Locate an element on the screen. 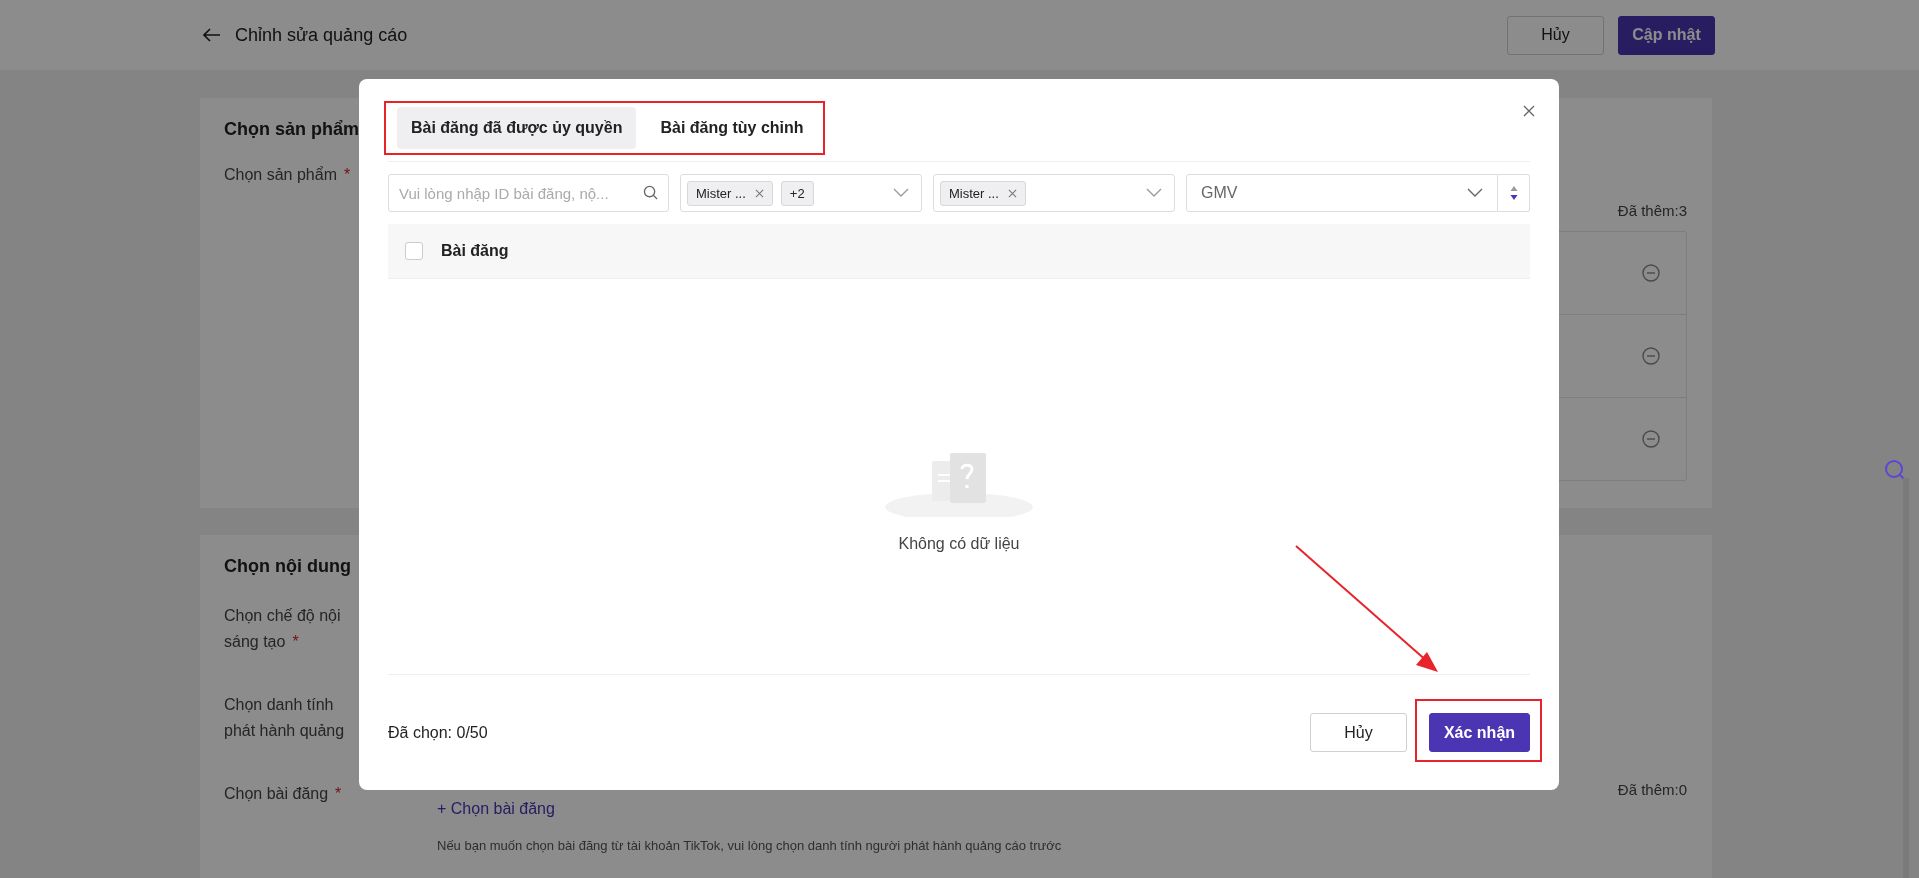  field-label: sáng tạo is located at coordinates (255, 641).